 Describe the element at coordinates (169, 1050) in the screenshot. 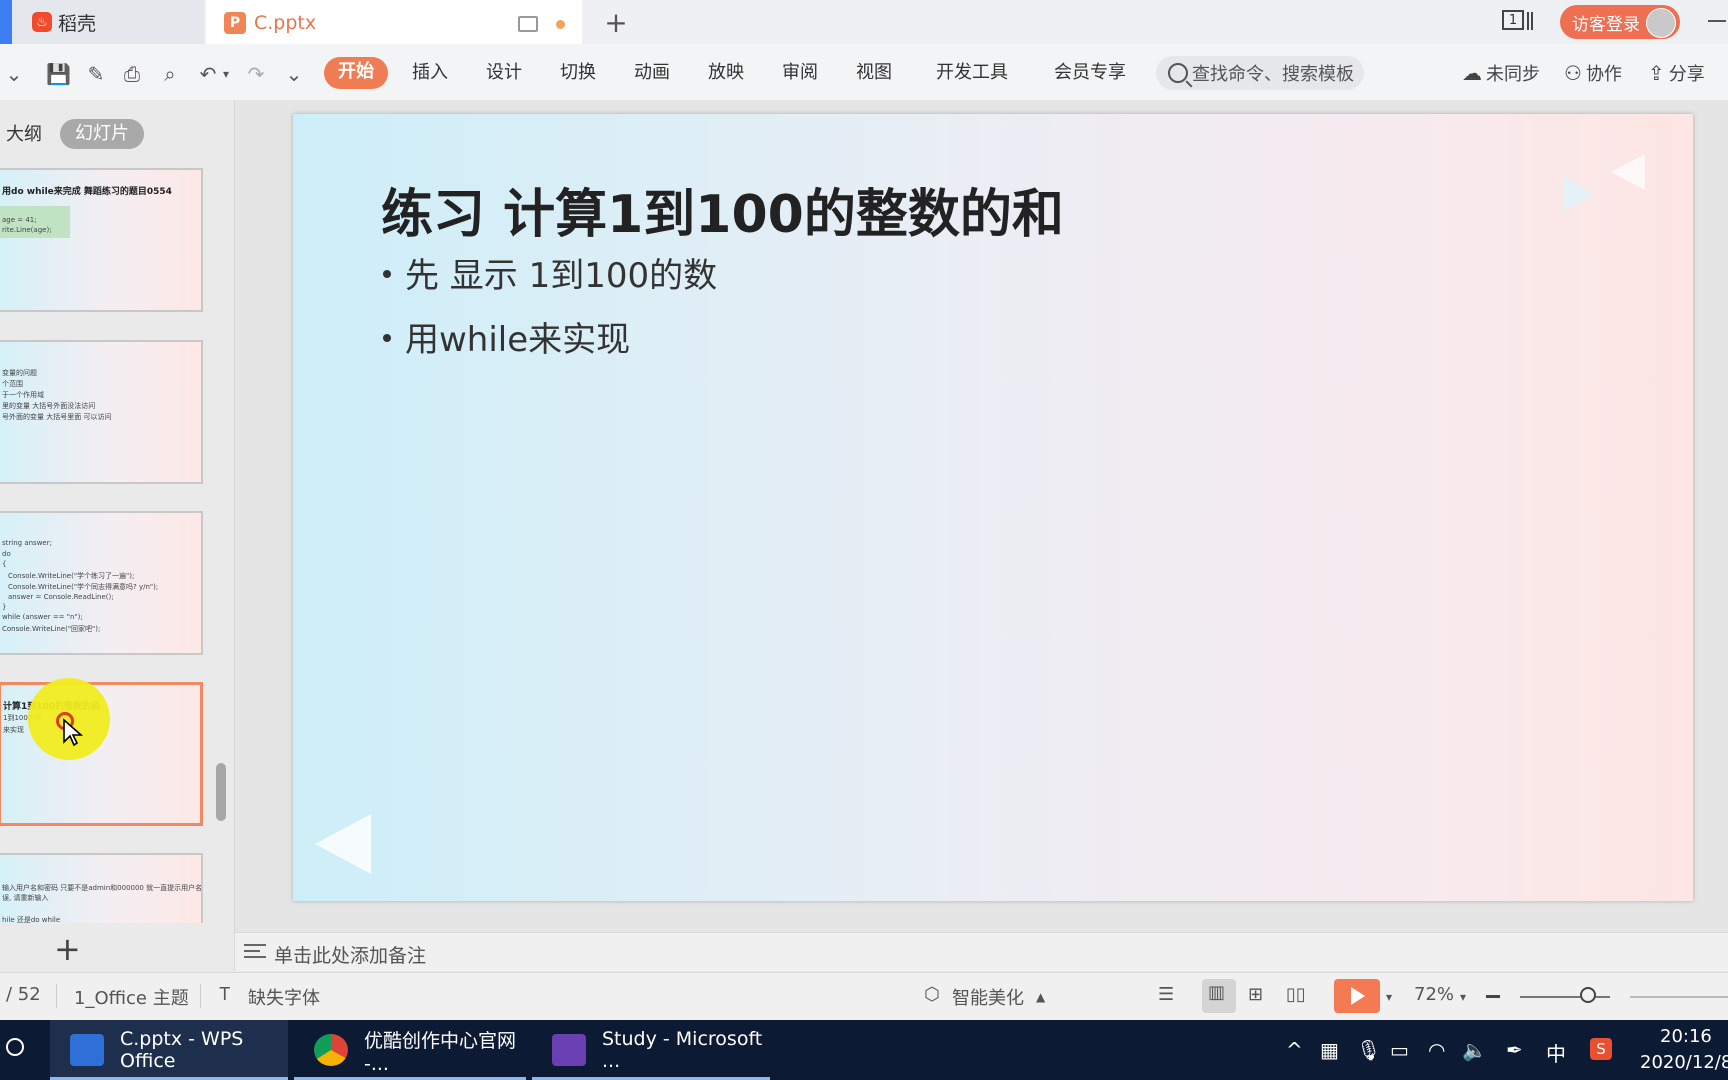

I see `taskbar-item-wps: C.pptx - WPS Office` at that location.